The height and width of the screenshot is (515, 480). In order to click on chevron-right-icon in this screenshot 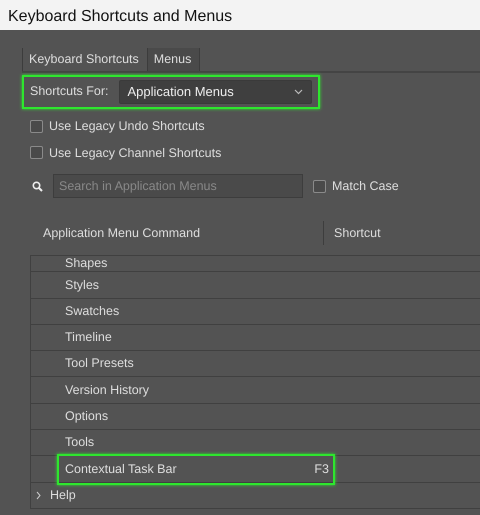, I will do `click(39, 495)`.